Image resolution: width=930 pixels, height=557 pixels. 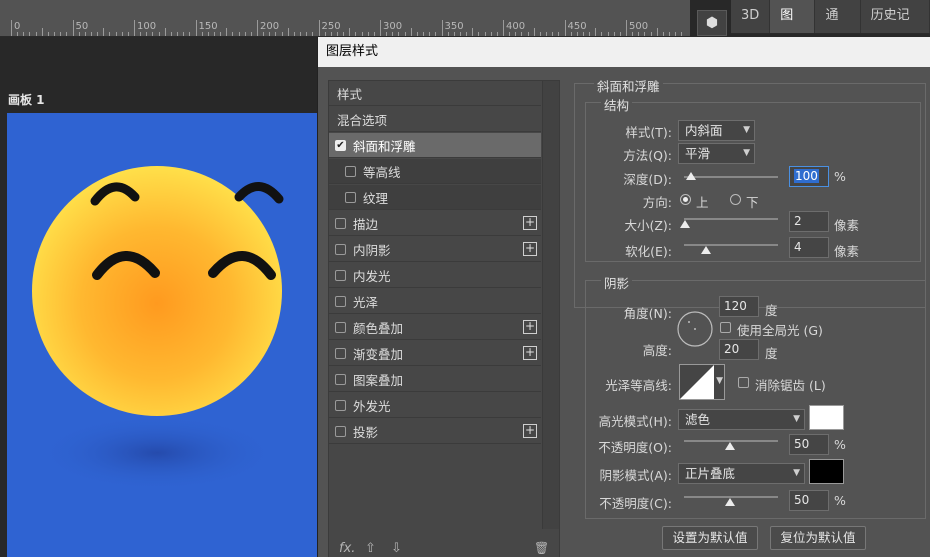 I want to click on altitude-input: 20, so click(x=739, y=349).